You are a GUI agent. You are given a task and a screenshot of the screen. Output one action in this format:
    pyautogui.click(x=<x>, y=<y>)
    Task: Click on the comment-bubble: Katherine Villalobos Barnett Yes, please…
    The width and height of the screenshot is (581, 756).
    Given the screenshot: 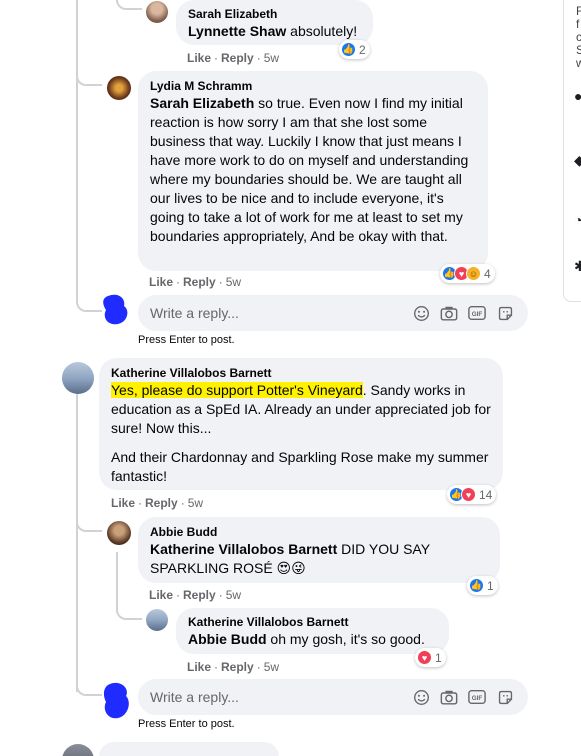 What is the action you would take?
    pyautogui.click(x=301, y=424)
    